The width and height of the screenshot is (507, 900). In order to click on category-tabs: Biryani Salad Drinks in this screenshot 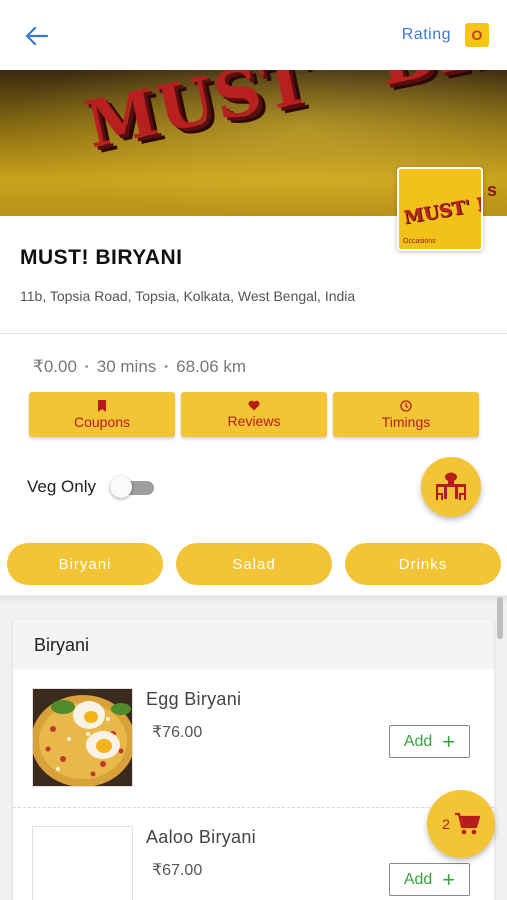, I will do `click(254, 564)`.